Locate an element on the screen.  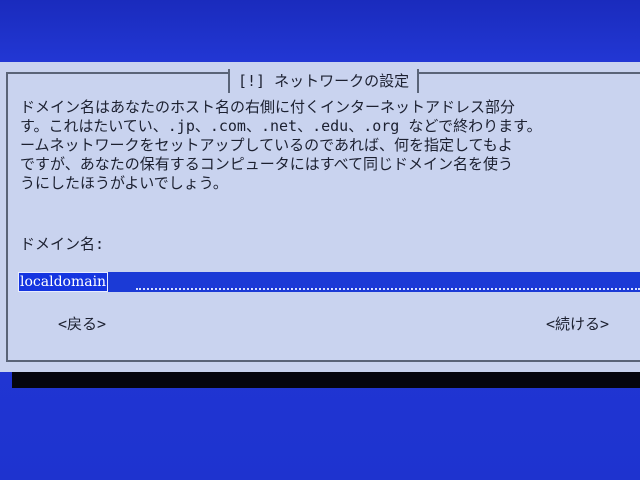
domain-name-label: ドメイン名: is located at coordinates (62, 244).